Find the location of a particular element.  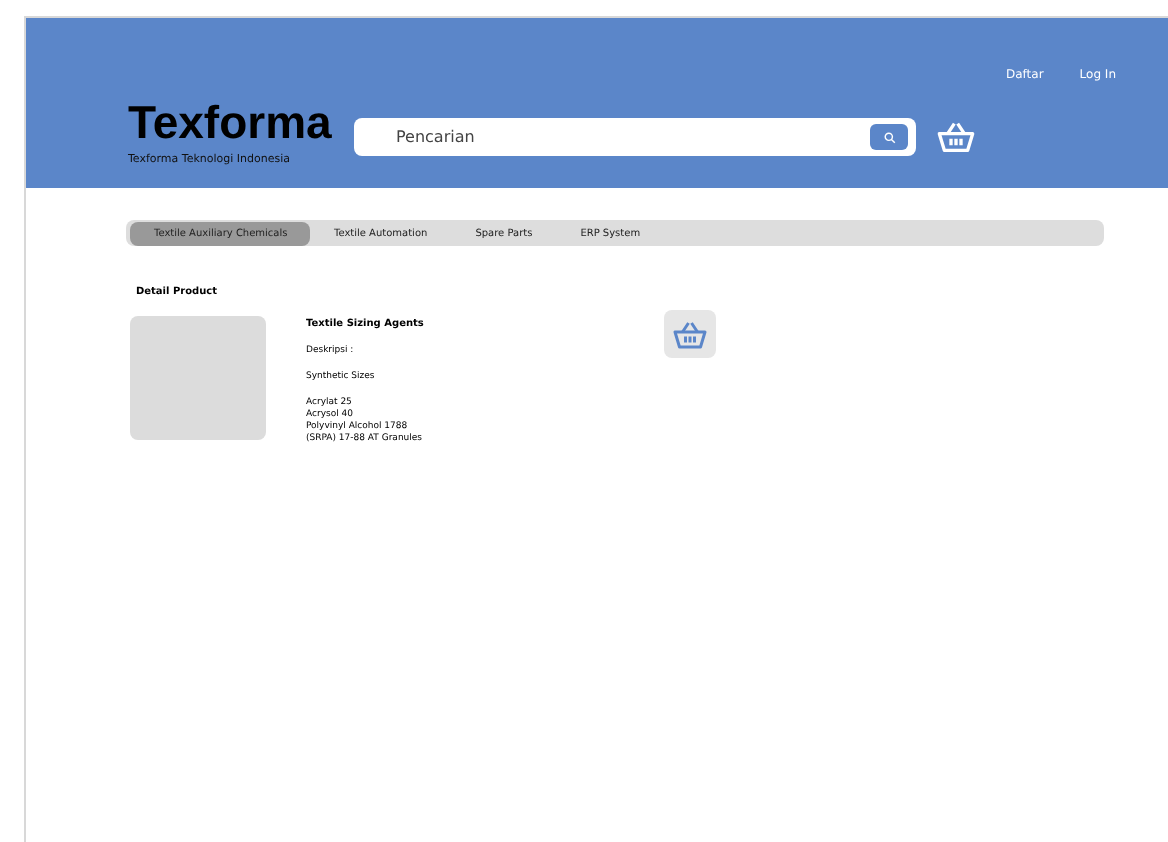

add-to-cart-button is located at coordinates (690, 334).